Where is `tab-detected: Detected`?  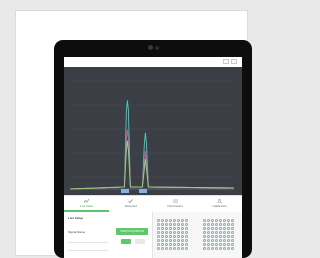 tab-detected: Detected is located at coordinates (131, 204).